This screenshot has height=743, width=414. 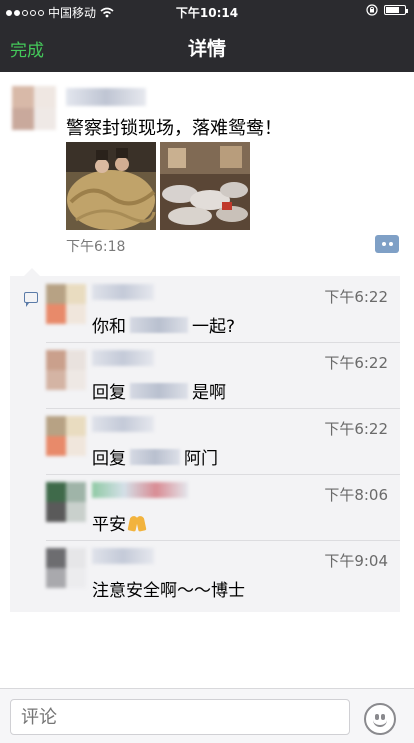 What do you see at coordinates (180, 717) in the screenshot?
I see `comment-input` at bounding box center [180, 717].